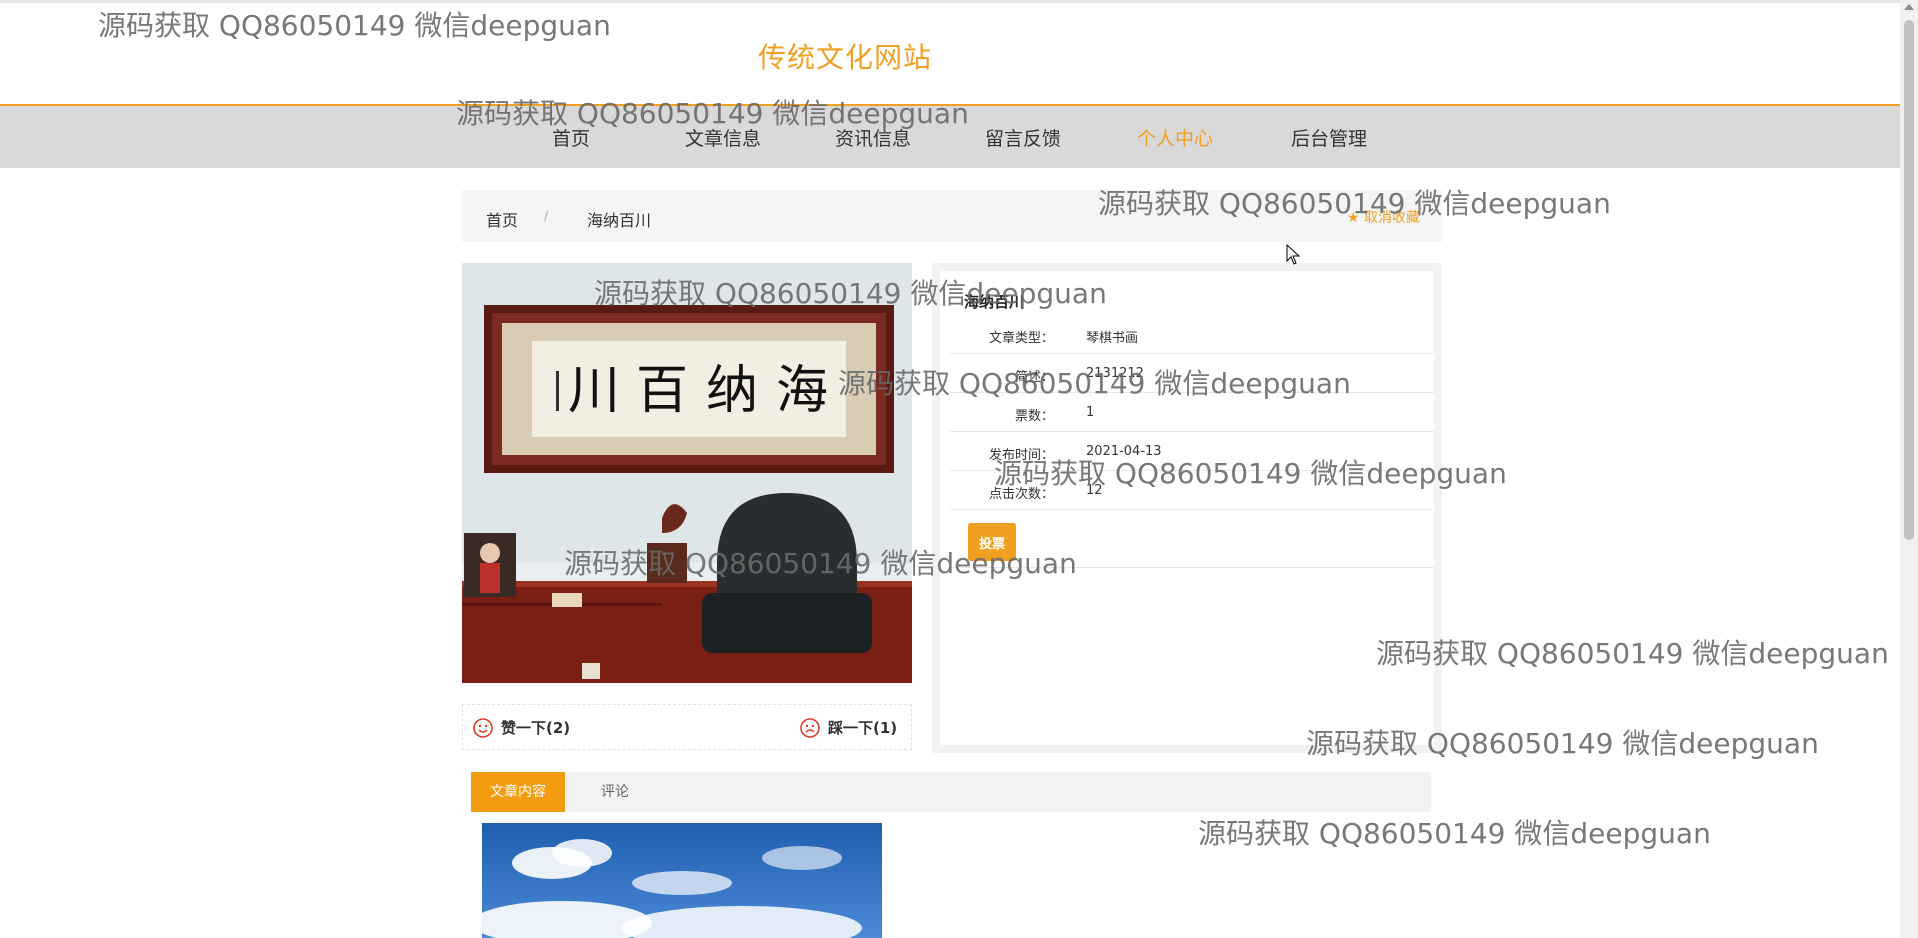 The height and width of the screenshot is (938, 1918). Describe the element at coordinates (594, 391) in the screenshot. I see `svg-text: 川` at that location.